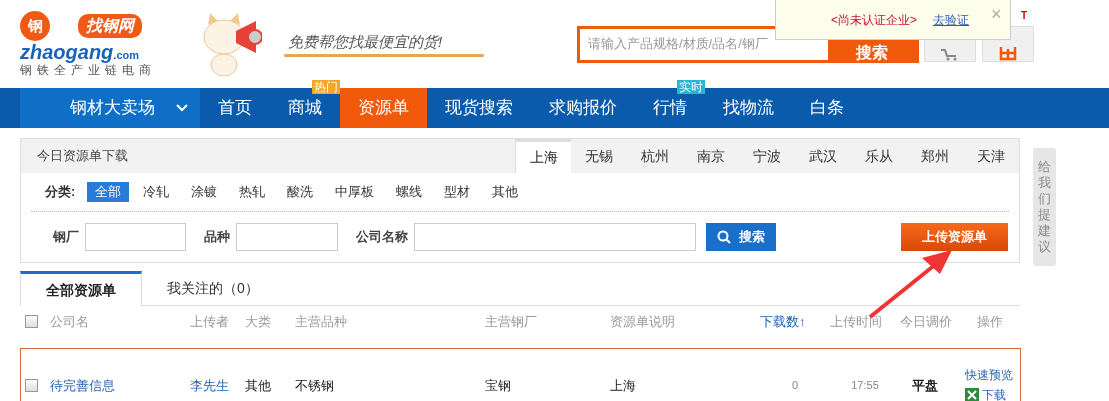 This screenshot has width=1109, height=401. Describe the element at coordinates (258, 321) in the screenshot. I see `column-header: 大类` at that location.